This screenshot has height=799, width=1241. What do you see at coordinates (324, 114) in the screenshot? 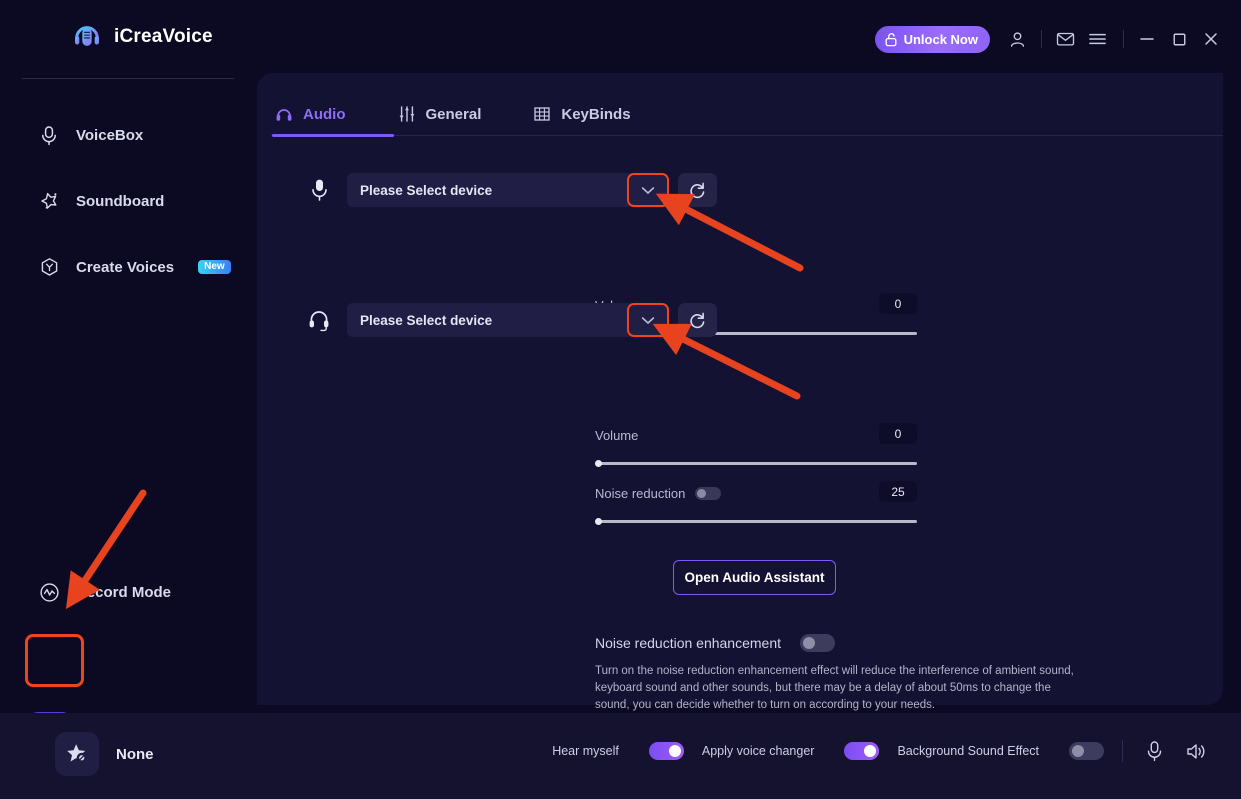
I see `tab-label: Audio` at bounding box center [324, 114].